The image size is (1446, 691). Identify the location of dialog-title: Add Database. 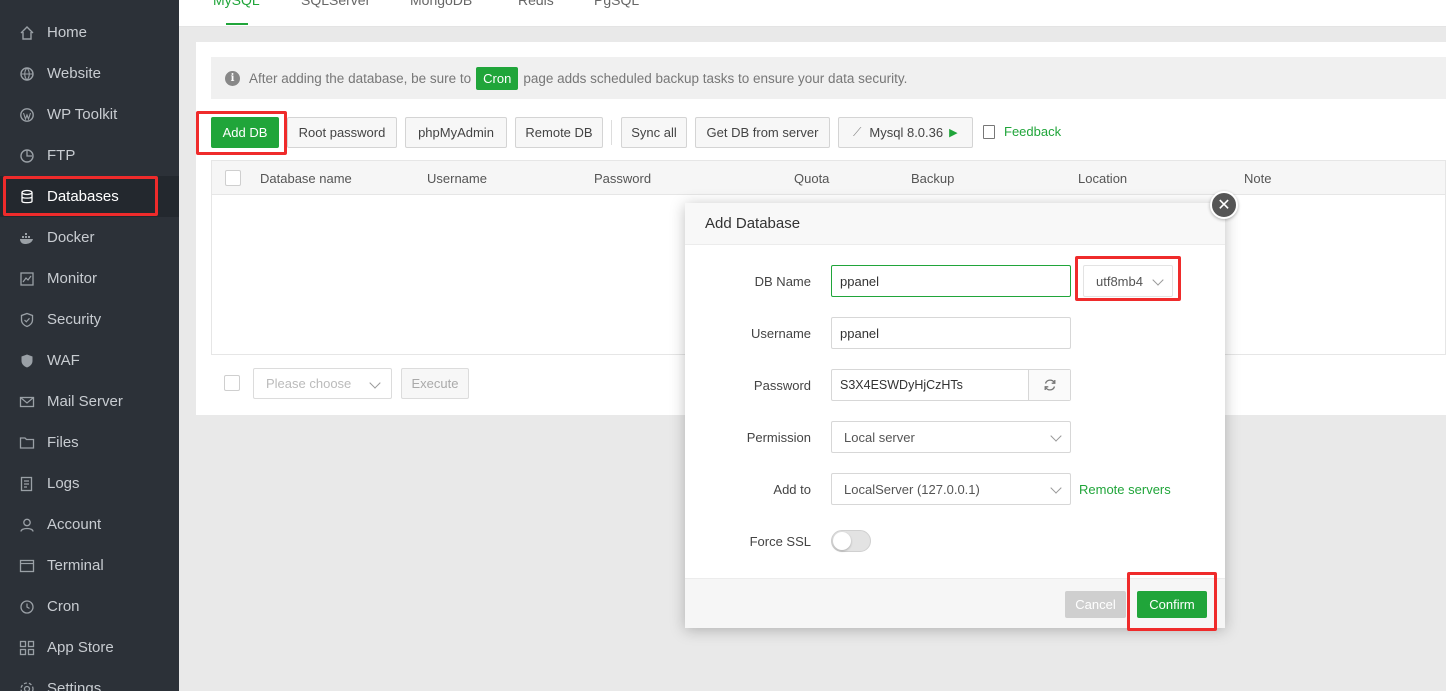
(955, 224).